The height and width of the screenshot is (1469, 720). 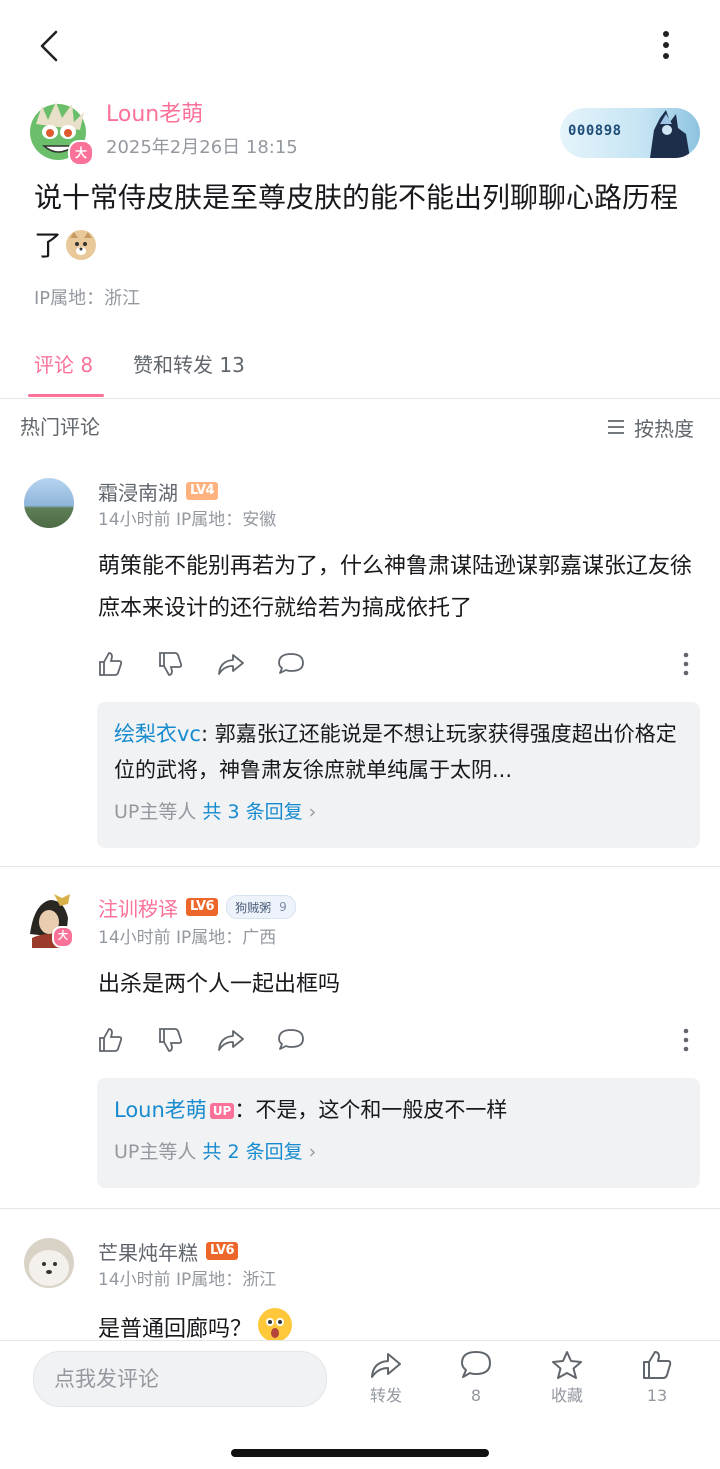 I want to click on comment-item: 芒果炖年糕 LV6 14小时前 IP属地：浙江 是普通回廊吗？, so click(x=360, y=1284).